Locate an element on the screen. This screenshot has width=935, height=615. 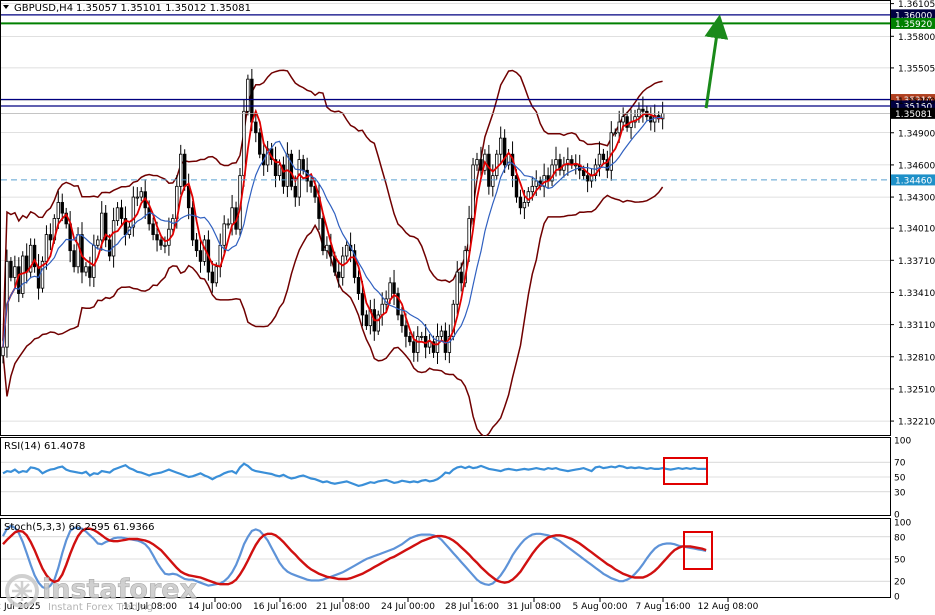
level-price-tag: 1.35920 is located at coordinates (913, 23).